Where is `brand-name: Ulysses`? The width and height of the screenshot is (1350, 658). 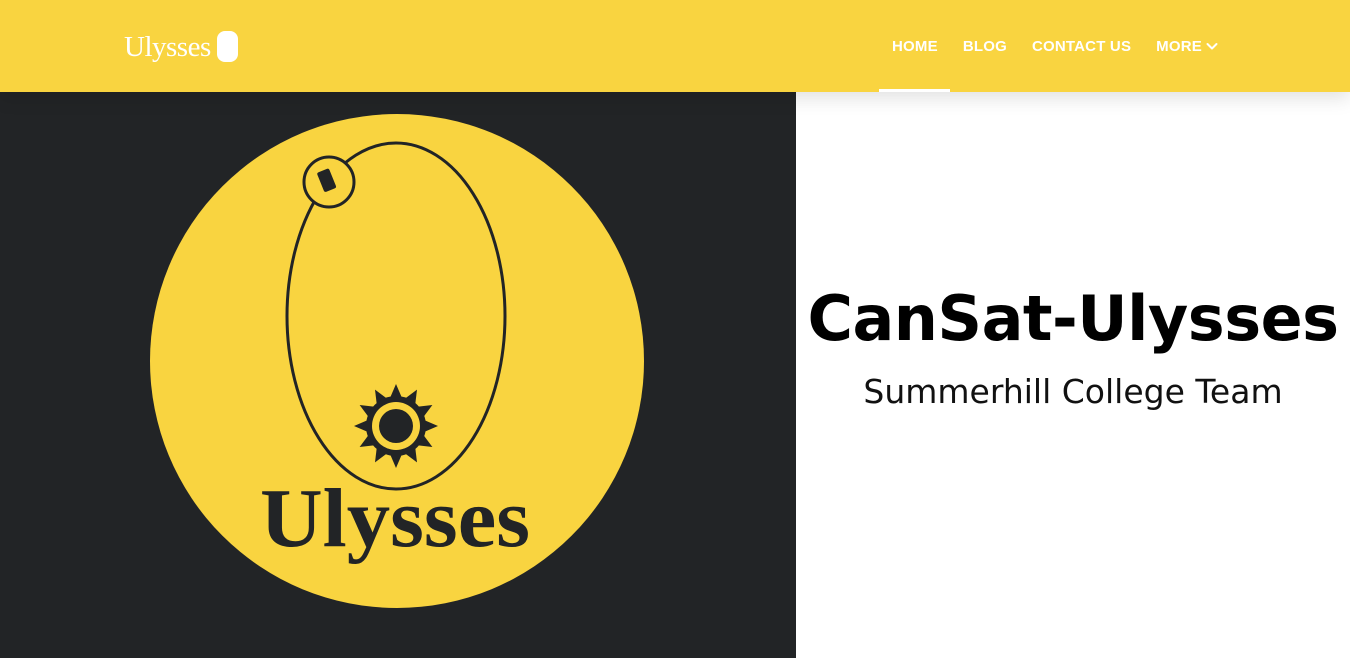
brand-name: Ulysses is located at coordinates (167, 46).